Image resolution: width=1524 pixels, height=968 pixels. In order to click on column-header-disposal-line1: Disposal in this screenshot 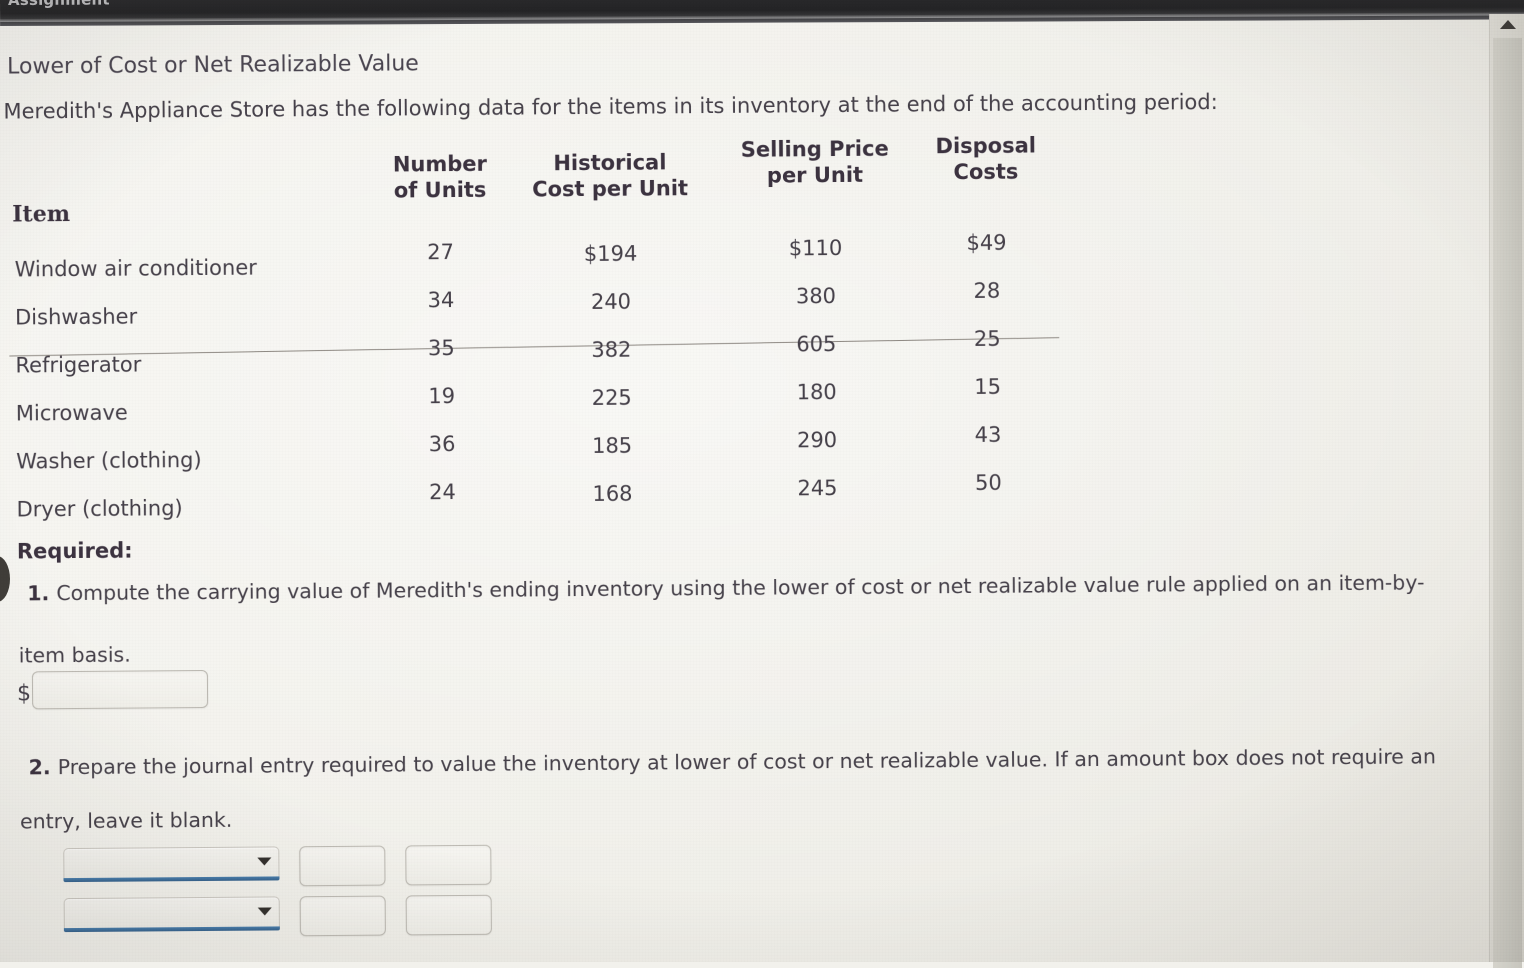, I will do `click(986, 146)`.